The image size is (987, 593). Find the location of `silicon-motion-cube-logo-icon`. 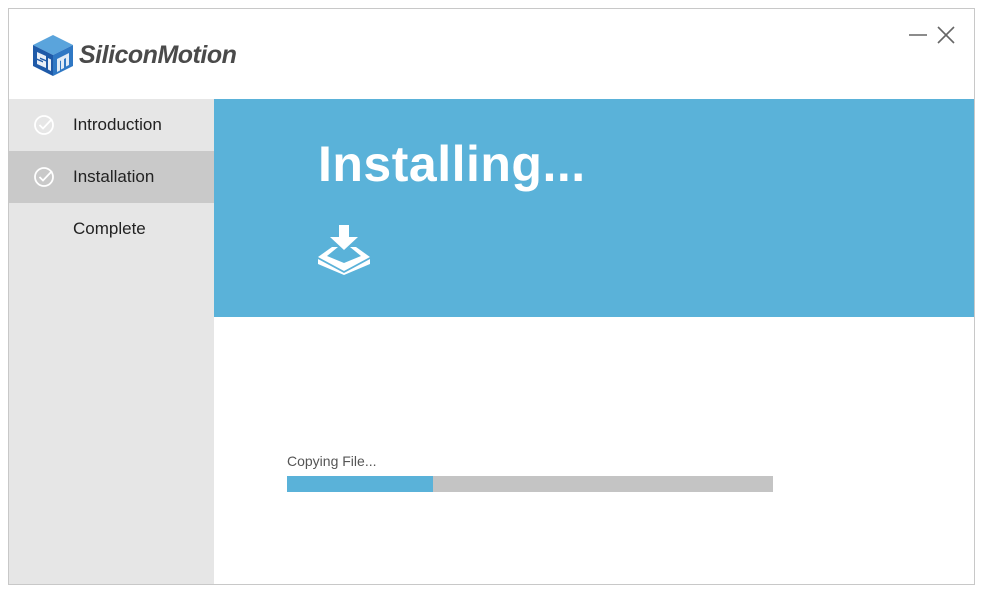

silicon-motion-cube-logo-icon is located at coordinates (53, 55).